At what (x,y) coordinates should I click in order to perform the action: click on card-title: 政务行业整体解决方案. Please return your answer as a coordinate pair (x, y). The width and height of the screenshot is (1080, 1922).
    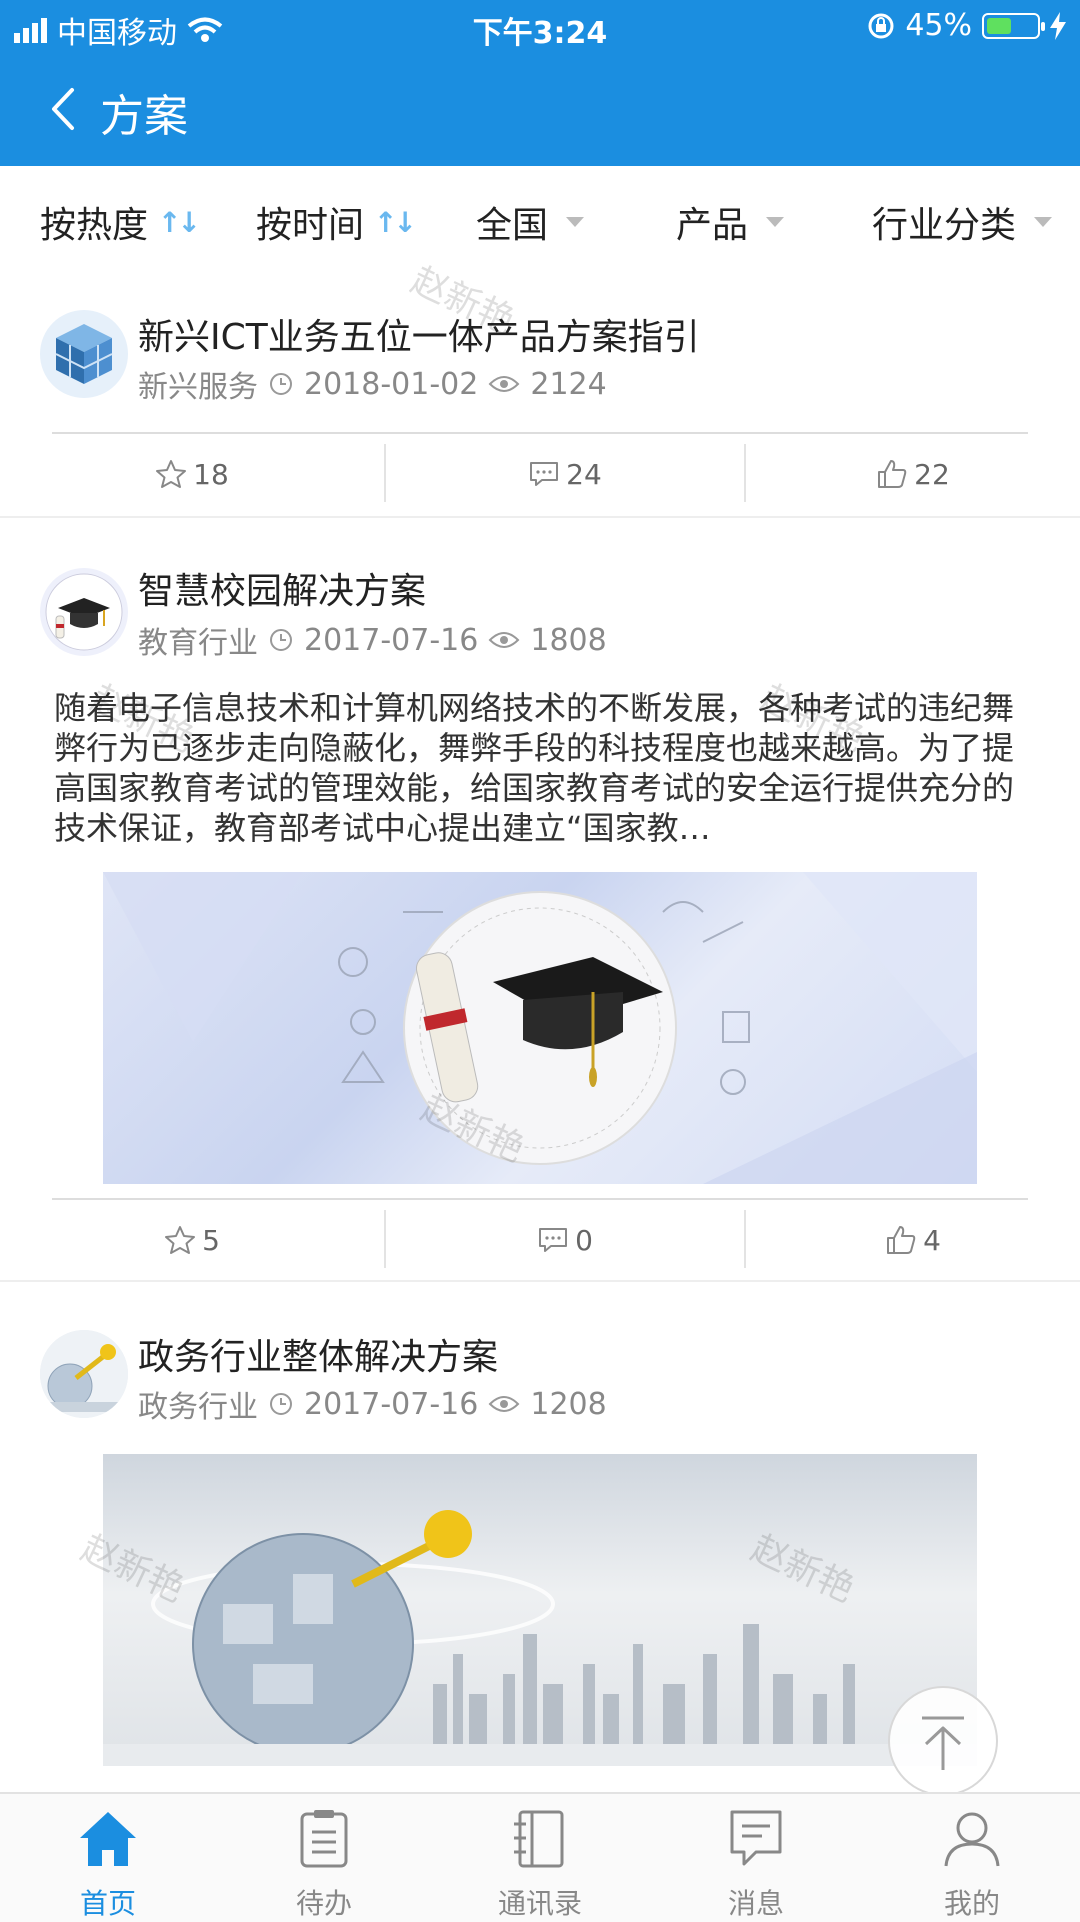
    Looking at the image, I should click on (318, 1354).